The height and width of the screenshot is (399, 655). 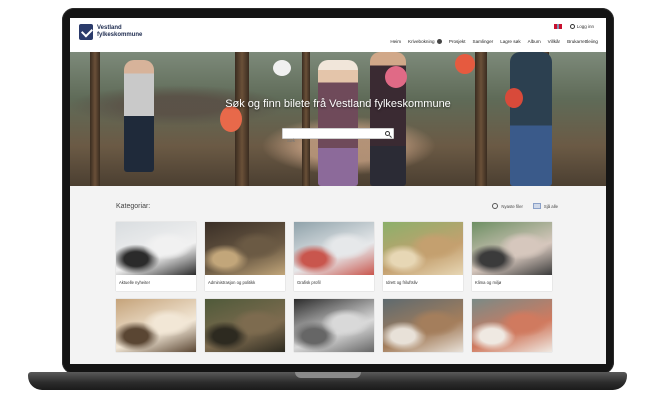 I want to click on recent-files-label: Nyaste filer, so click(x=512, y=206).